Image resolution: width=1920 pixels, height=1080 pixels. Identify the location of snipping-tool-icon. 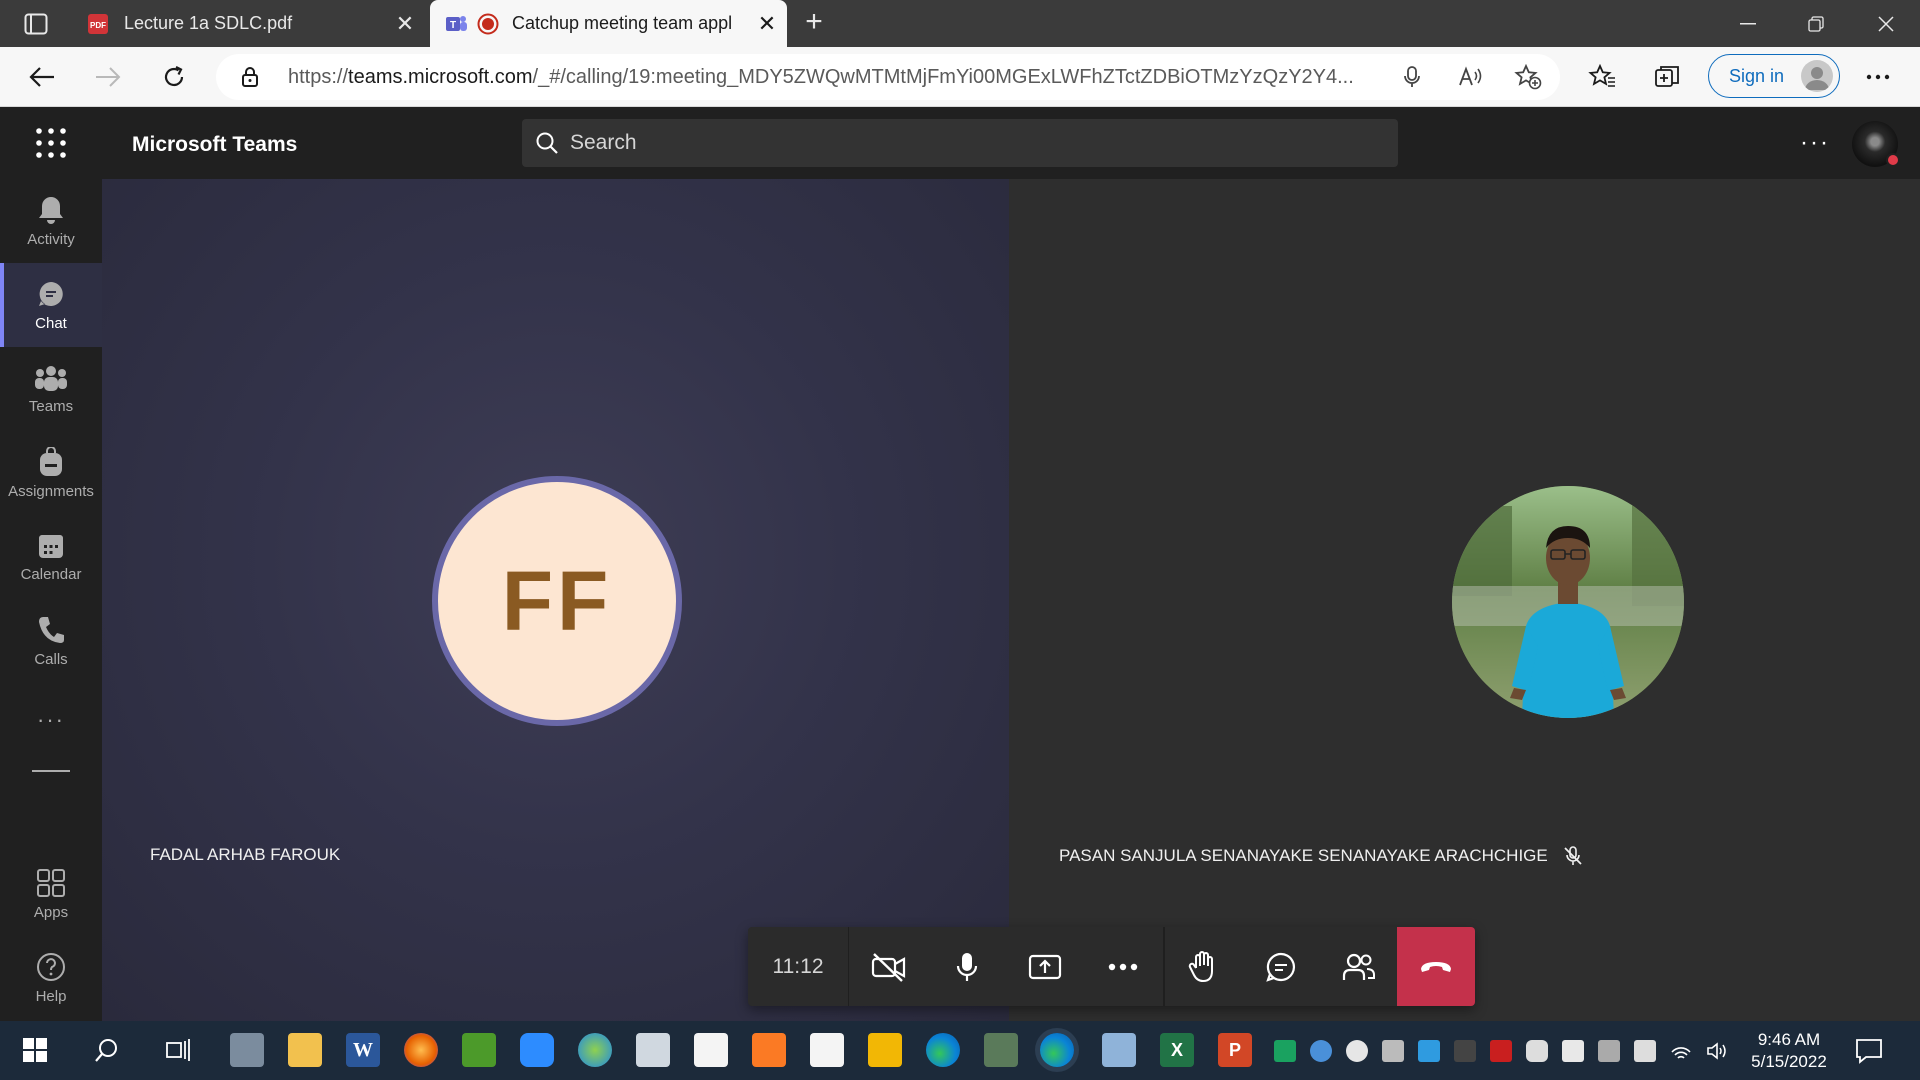
(653, 1050).